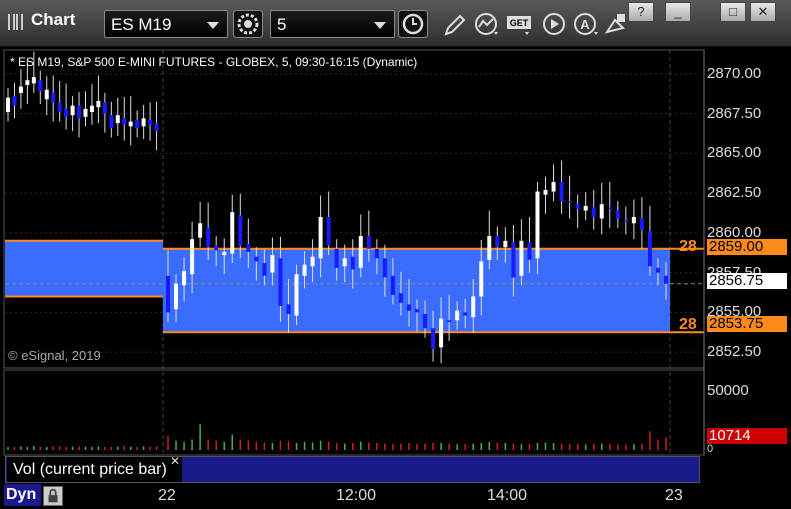 The height and width of the screenshot is (509, 791). What do you see at coordinates (53, 496) in the screenshot?
I see `lock-icon` at bounding box center [53, 496].